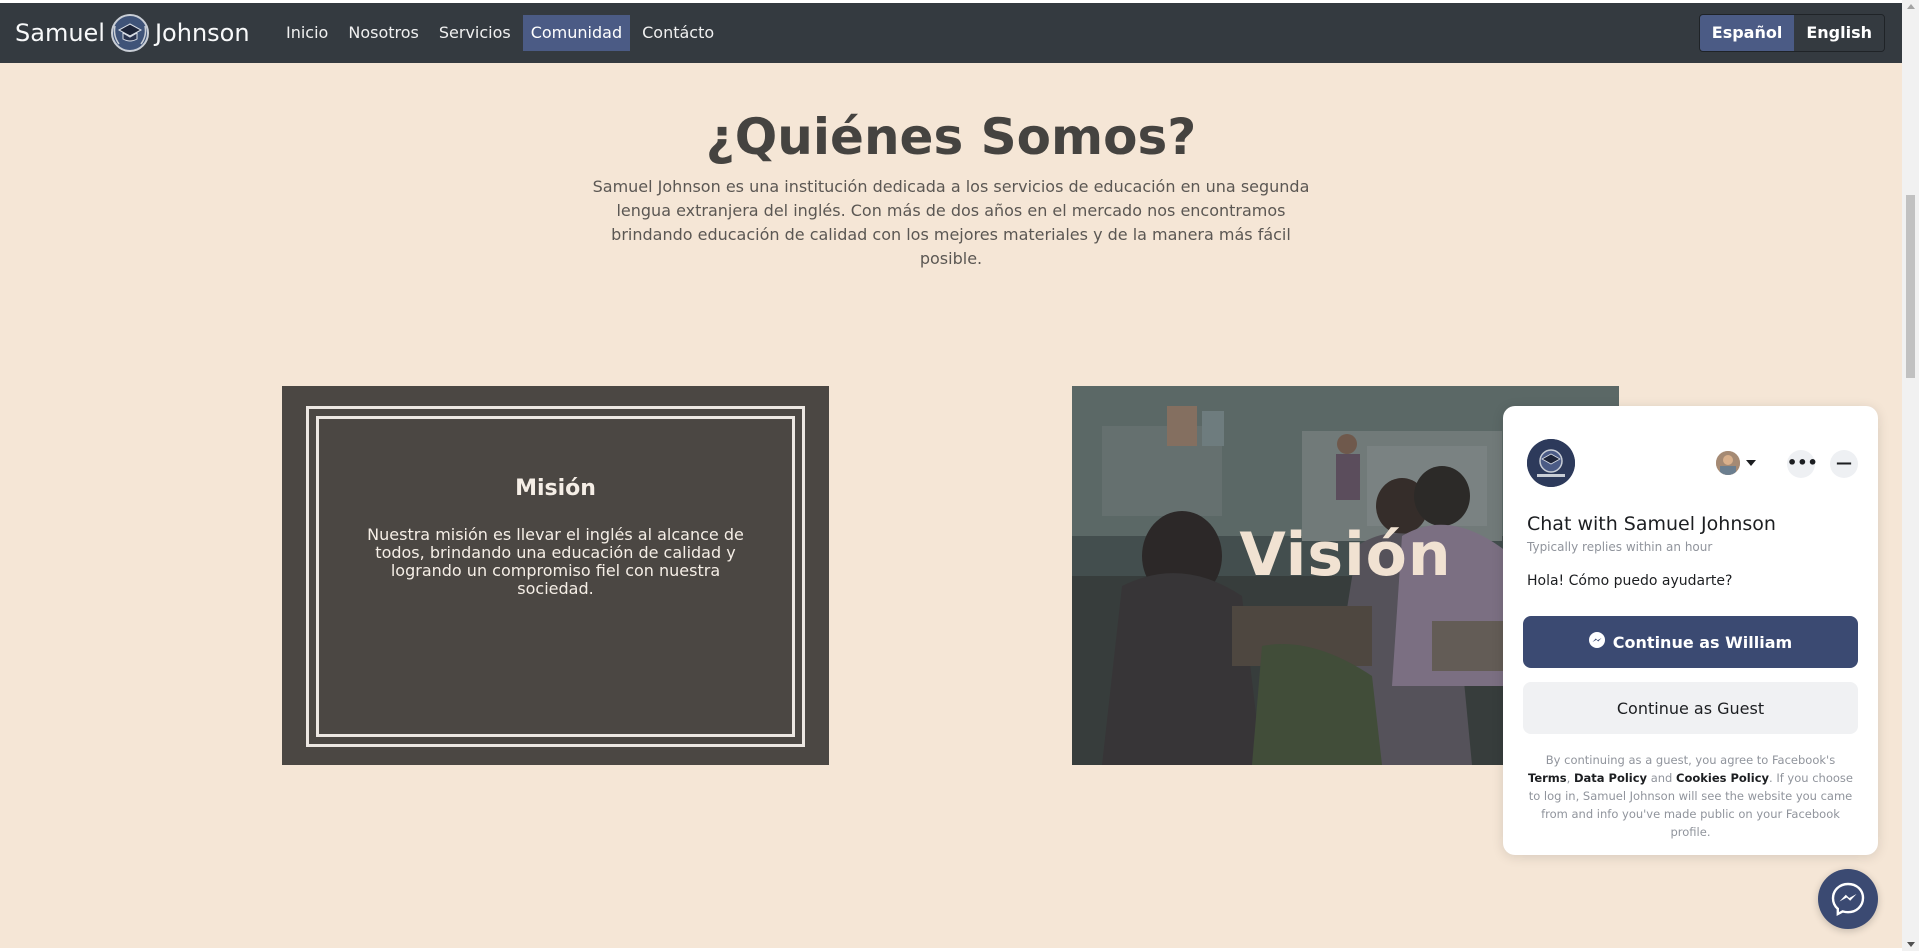 This screenshot has width=1919, height=951. What do you see at coordinates (1651, 524) in the screenshot?
I see `chat-title: Chat with Samuel Johnson` at bounding box center [1651, 524].